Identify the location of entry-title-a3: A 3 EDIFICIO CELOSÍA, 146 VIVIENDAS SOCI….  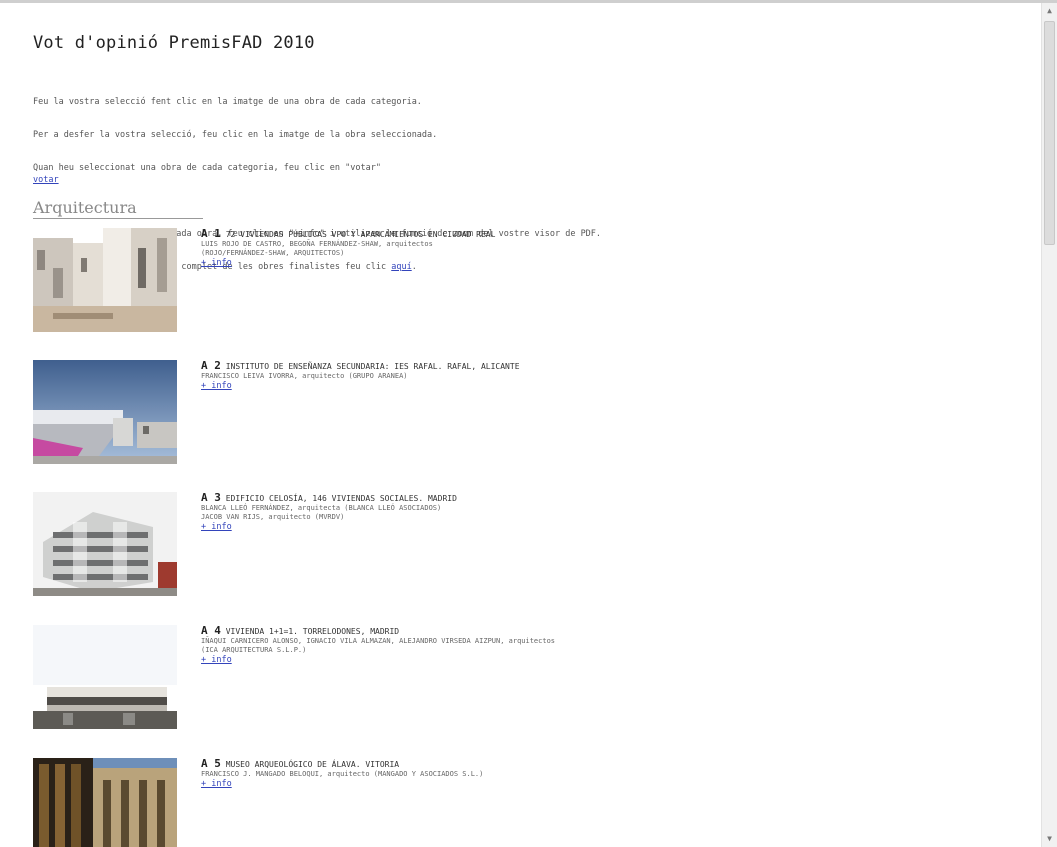
(501, 498).